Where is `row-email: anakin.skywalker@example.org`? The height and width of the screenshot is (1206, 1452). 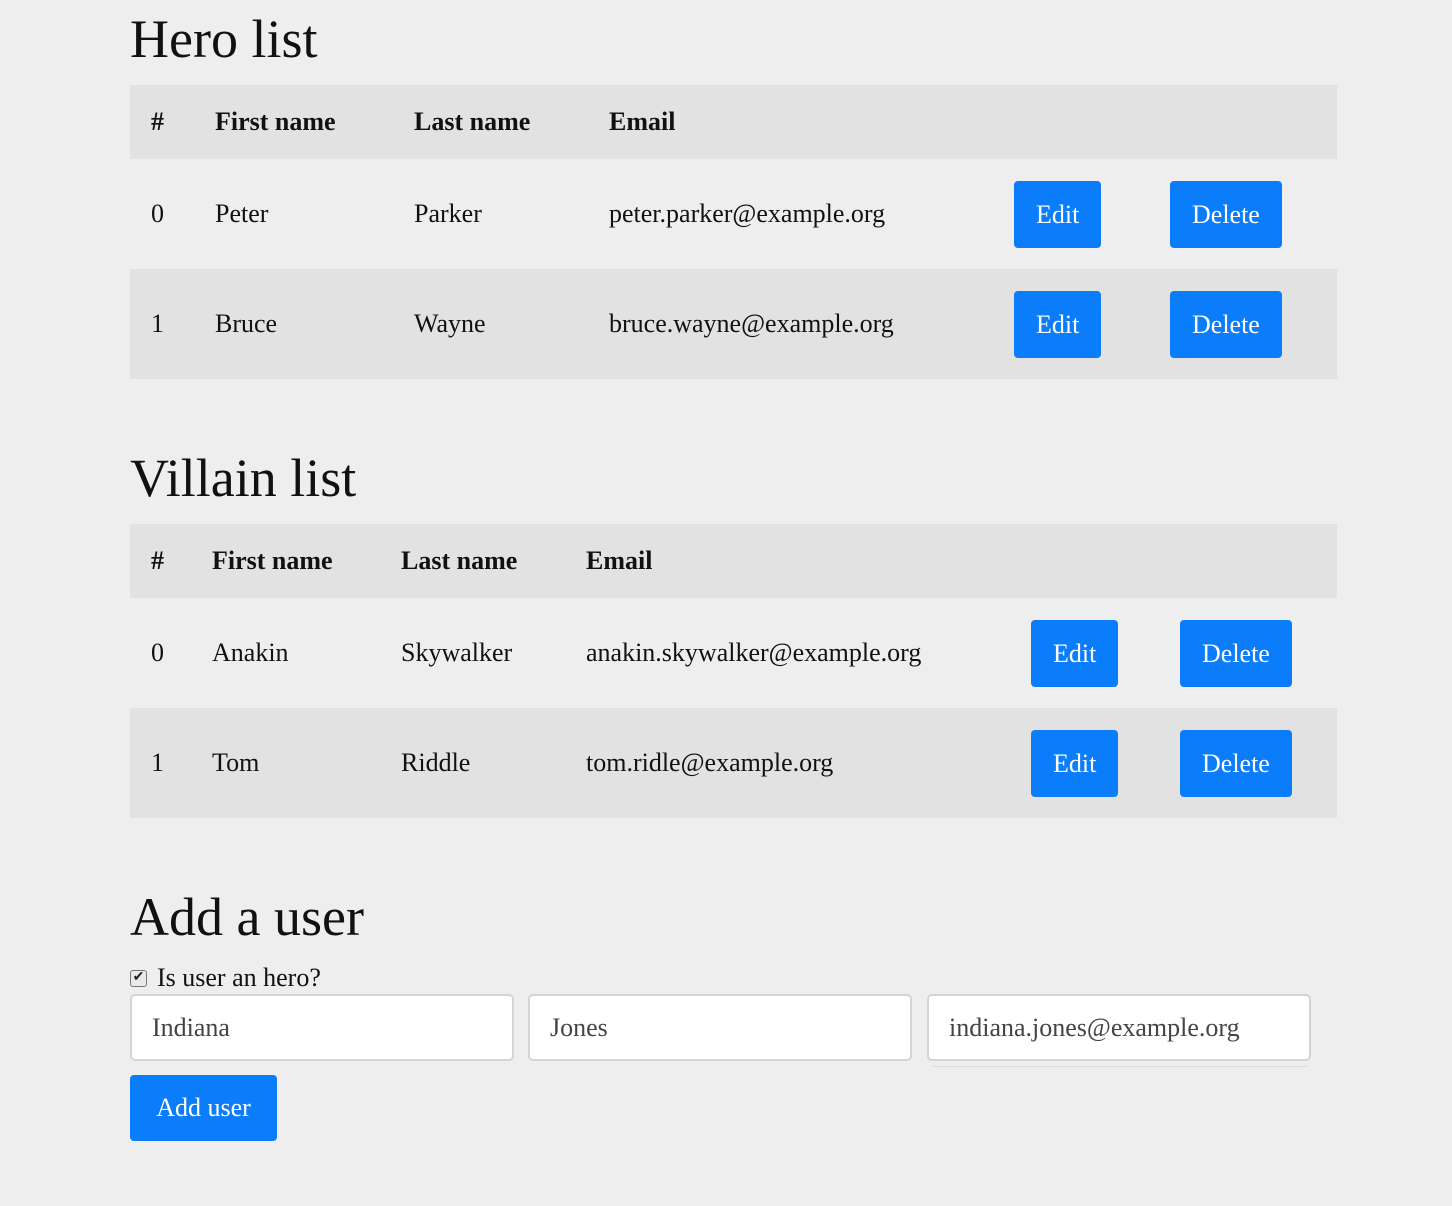 row-email: anakin.skywalker@example.org is located at coordinates (754, 652).